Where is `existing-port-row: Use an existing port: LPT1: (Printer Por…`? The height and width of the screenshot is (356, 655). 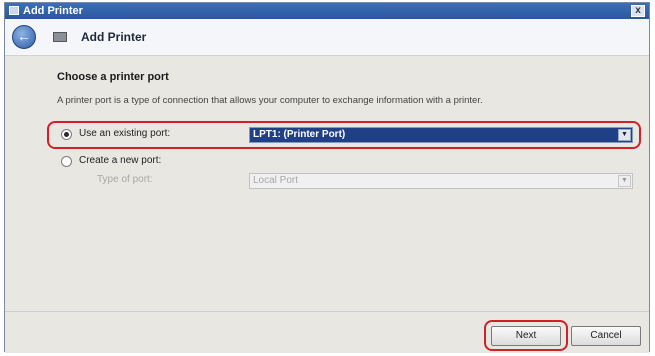 existing-port-row: Use an existing port: LPT1: (Printer Por… is located at coordinates (347, 135).